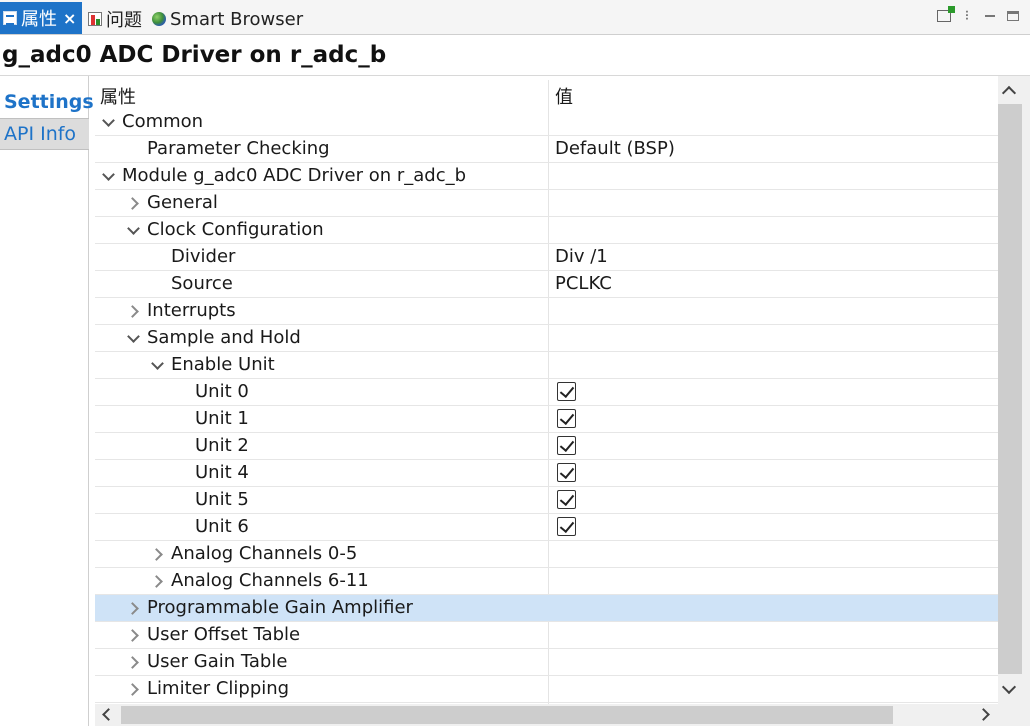 Image resolution: width=1030 pixels, height=726 pixels. Describe the element at coordinates (163, 121) in the screenshot. I see `row-label: Common` at that location.